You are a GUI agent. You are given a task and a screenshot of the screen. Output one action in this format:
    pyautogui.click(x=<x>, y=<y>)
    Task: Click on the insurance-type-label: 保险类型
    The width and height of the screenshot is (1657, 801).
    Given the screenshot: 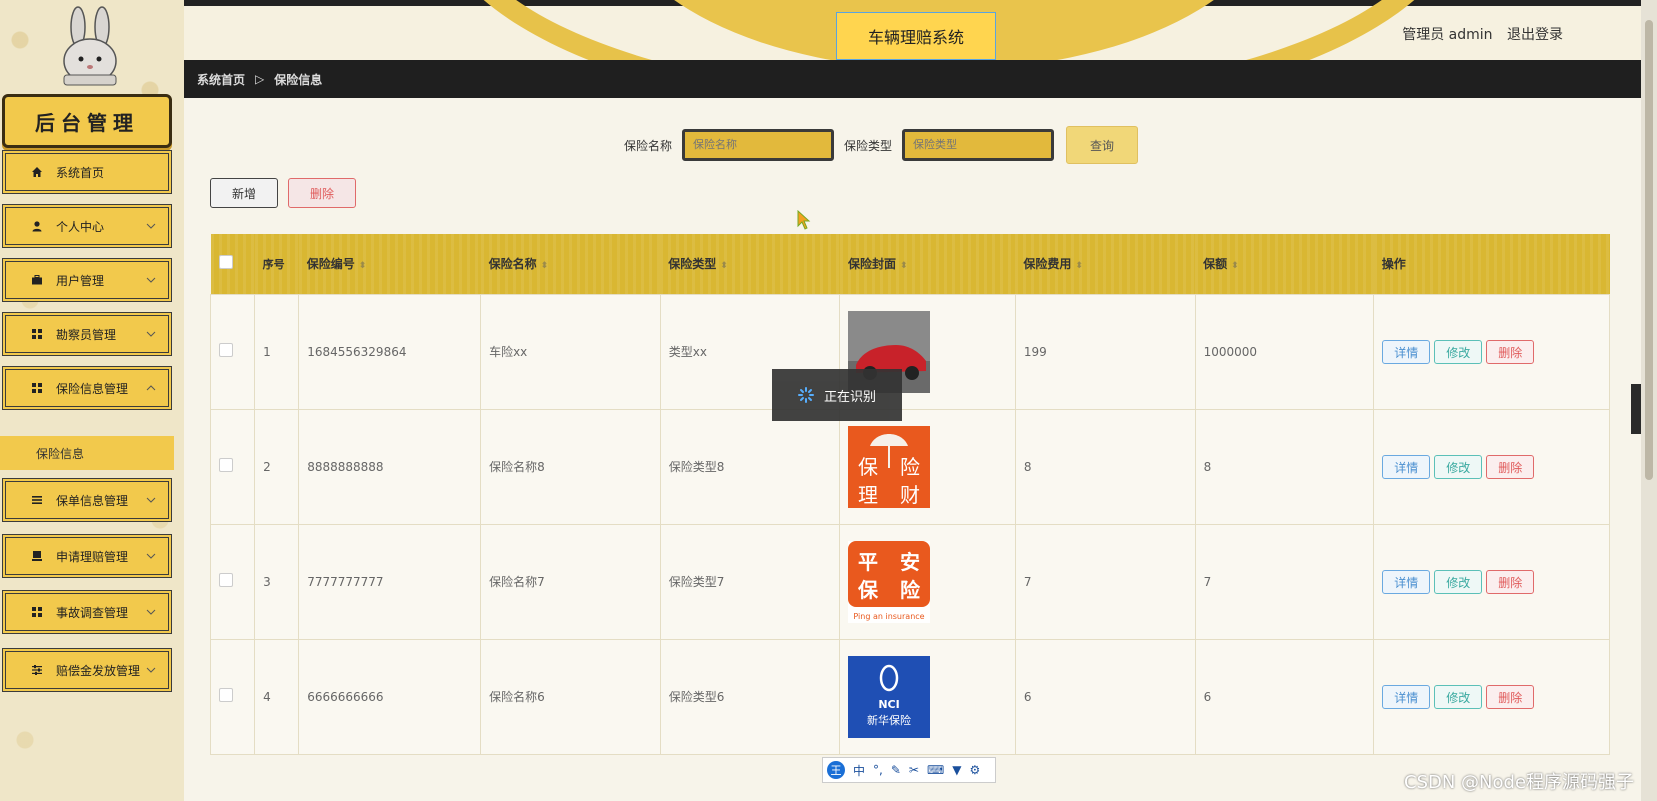 What is the action you would take?
    pyautogui.click(x=868, y=145)
    